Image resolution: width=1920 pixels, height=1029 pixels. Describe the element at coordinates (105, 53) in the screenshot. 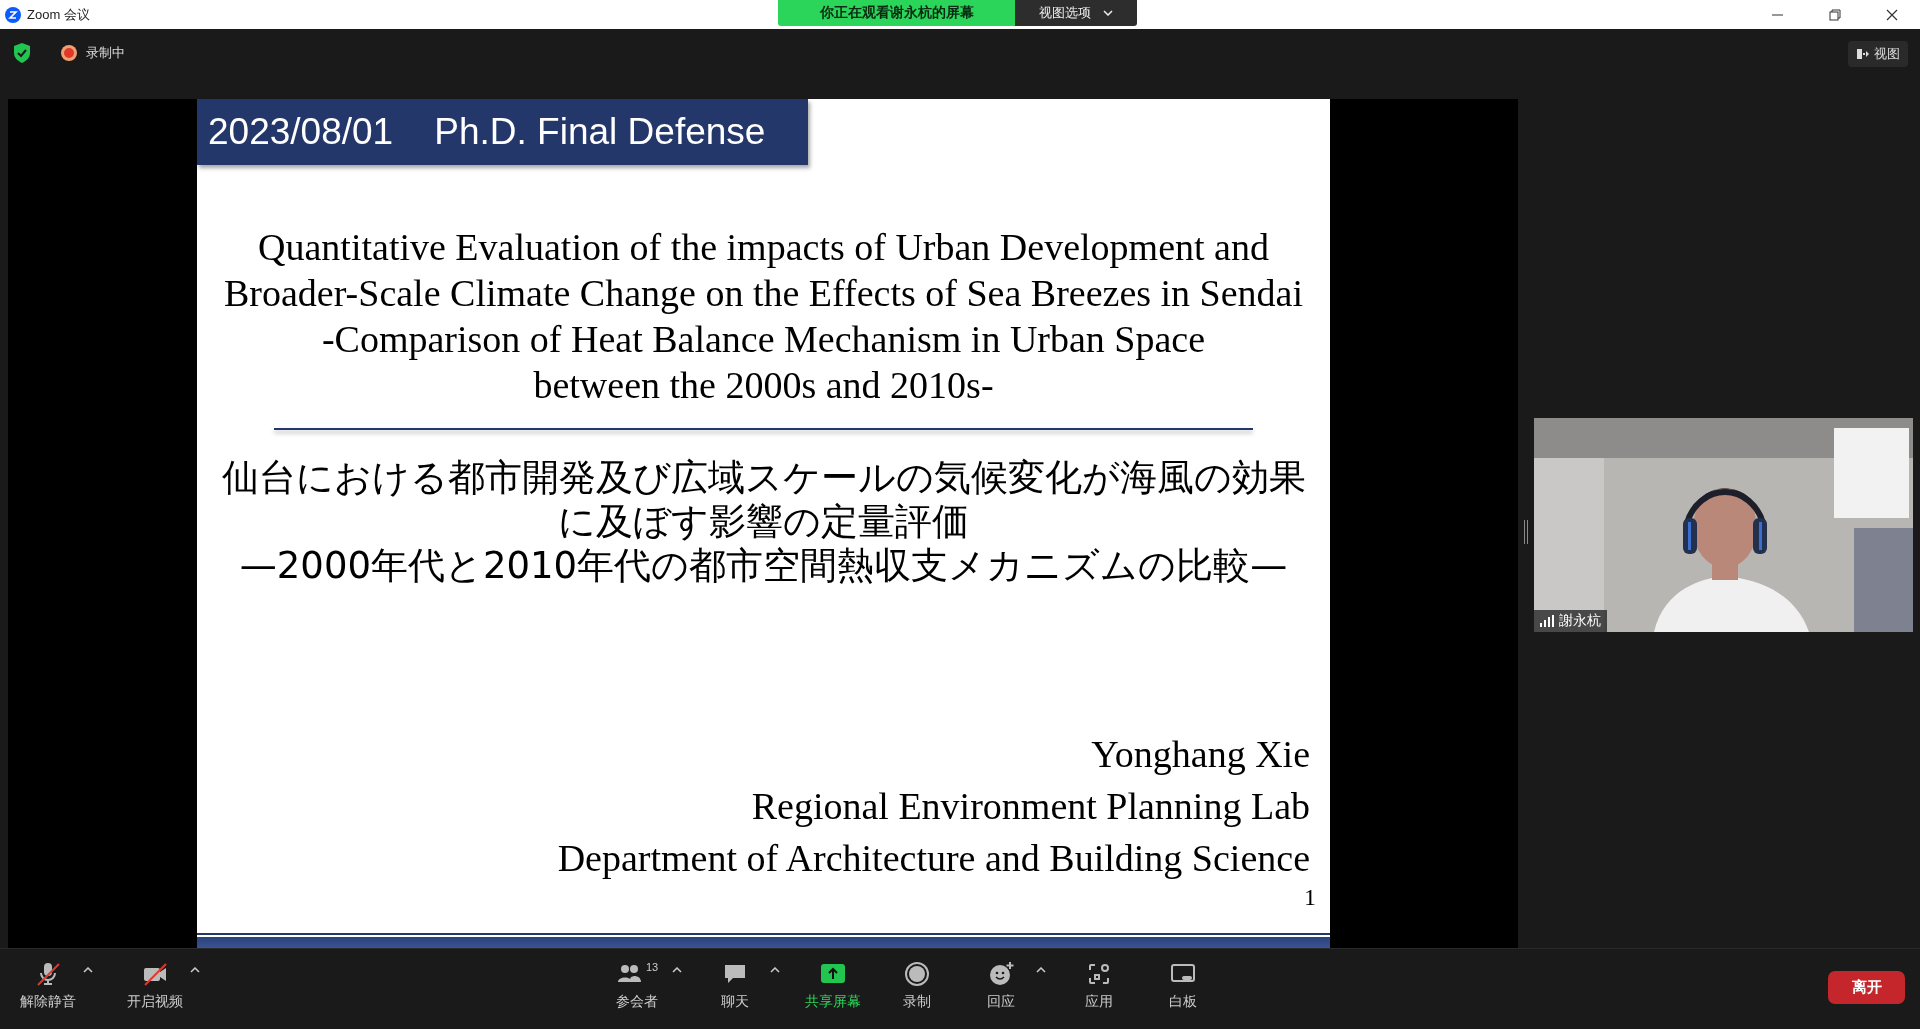

I see `recording-label: 录制中` at that location.